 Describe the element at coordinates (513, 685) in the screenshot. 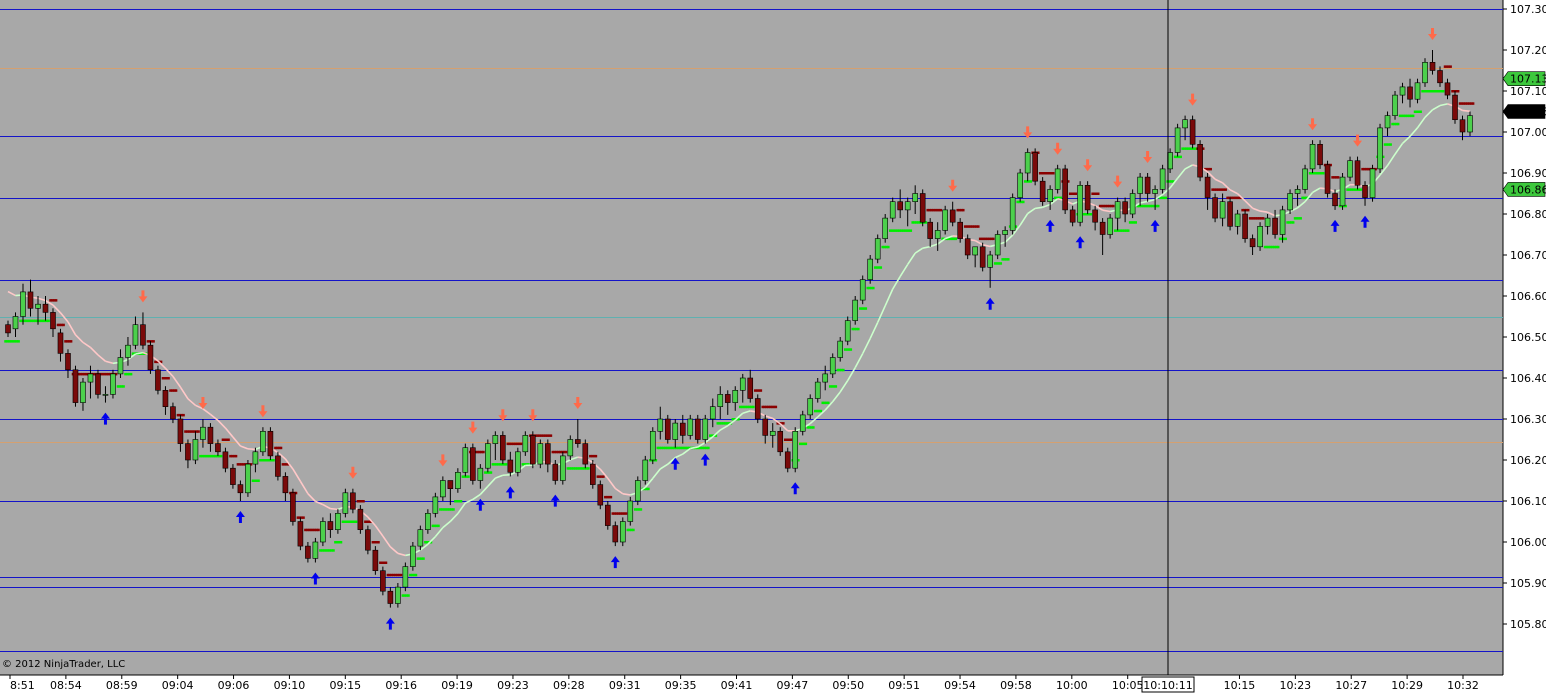

I see `x-tick-label: 09:23` at that location.